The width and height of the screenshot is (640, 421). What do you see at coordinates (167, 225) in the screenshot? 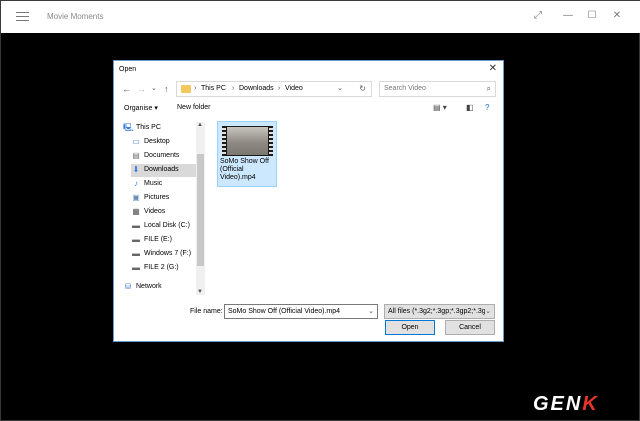
I see `tree-item-label: Local Disk (C:)` at bounding box center [167, 225].